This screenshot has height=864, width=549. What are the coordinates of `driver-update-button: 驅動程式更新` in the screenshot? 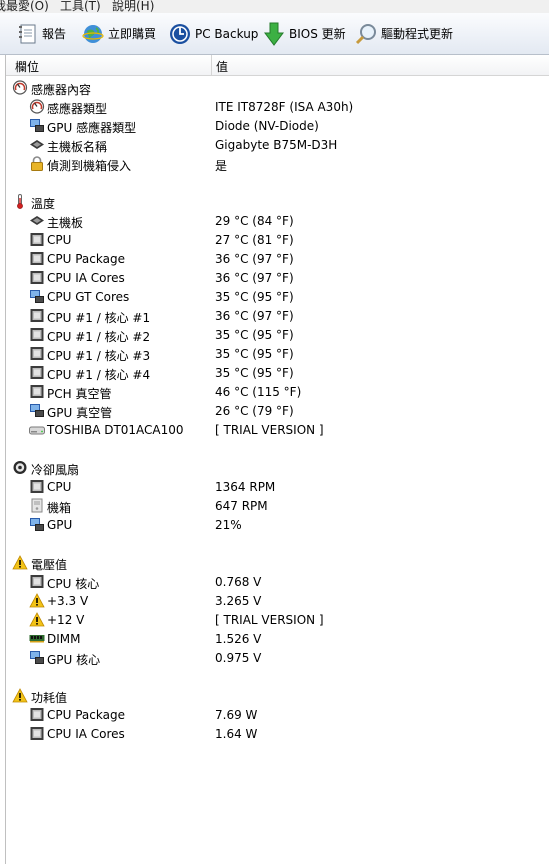 It's located at (404, 33).